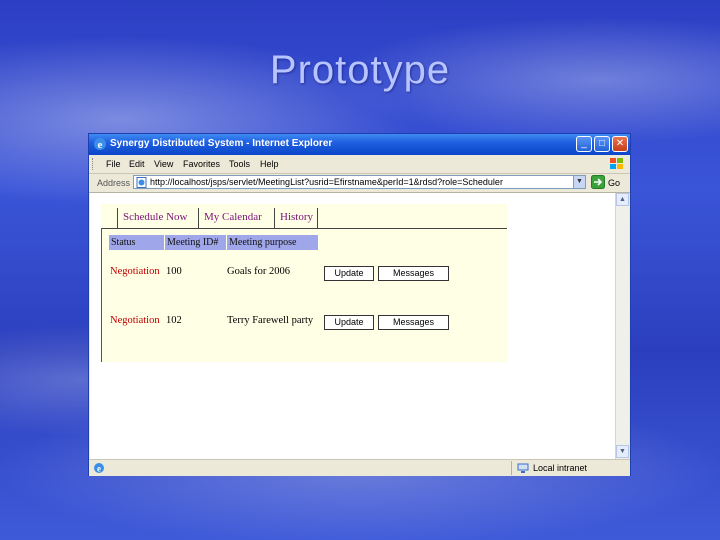  What do you see at coordinates (579, 182) in the screenshot?
I see `address-dropdown-button: ▼` at bounding box center [579, 182].